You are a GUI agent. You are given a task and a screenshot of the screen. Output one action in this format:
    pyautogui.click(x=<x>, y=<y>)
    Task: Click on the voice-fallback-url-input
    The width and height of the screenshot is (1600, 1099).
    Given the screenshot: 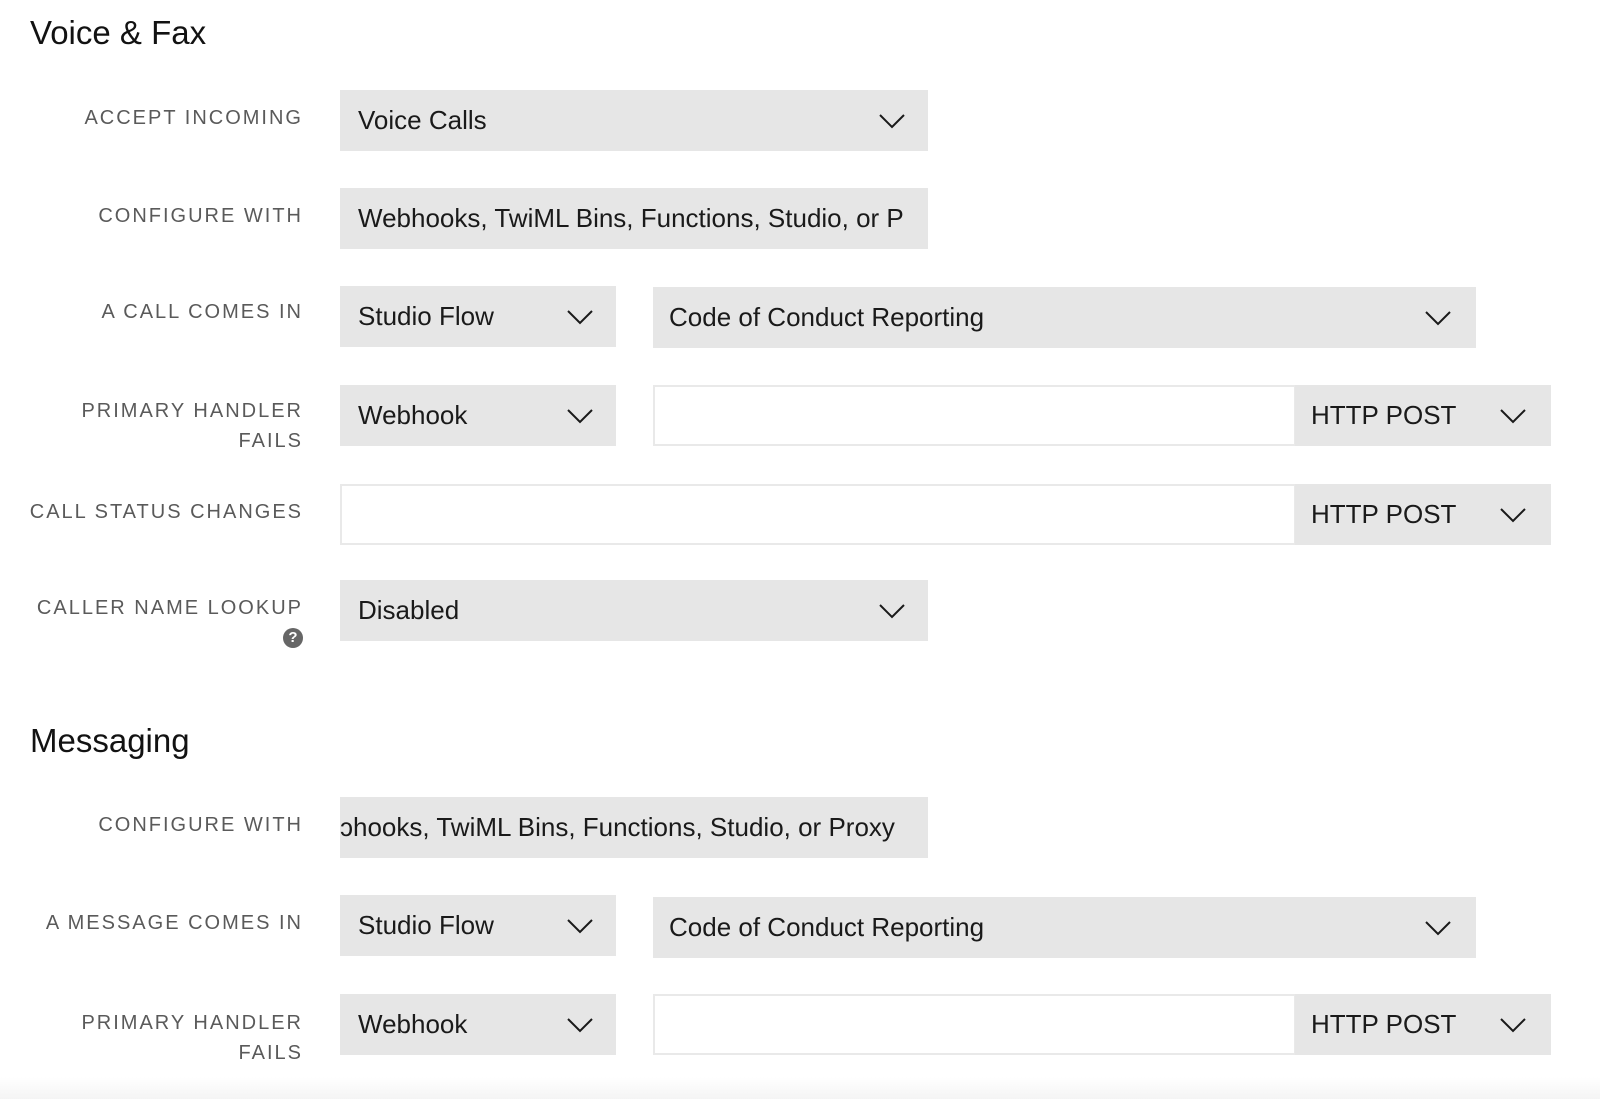 What is the action you would take?
    pyautogui.click(x=974, y=415)
    